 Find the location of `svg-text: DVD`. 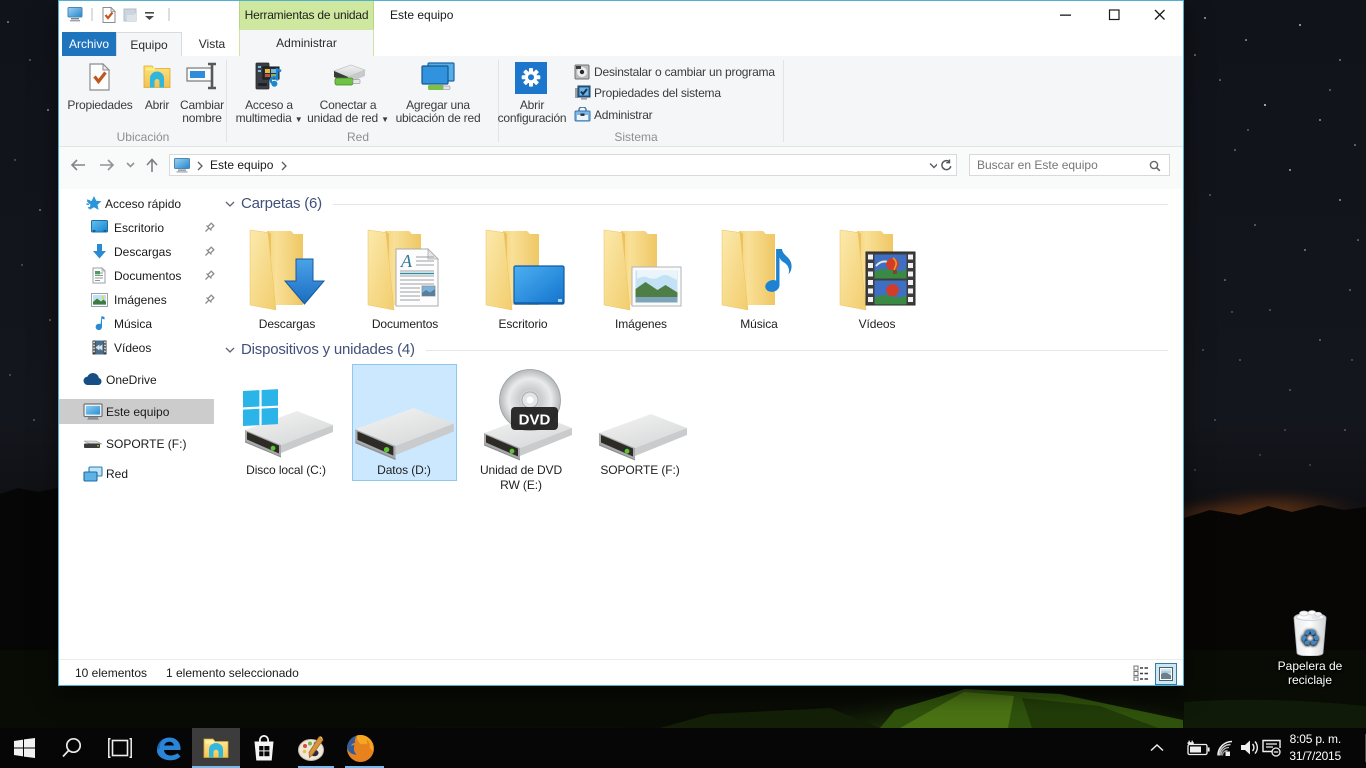

svg-text: DVD is located at coordinates (535, 420).